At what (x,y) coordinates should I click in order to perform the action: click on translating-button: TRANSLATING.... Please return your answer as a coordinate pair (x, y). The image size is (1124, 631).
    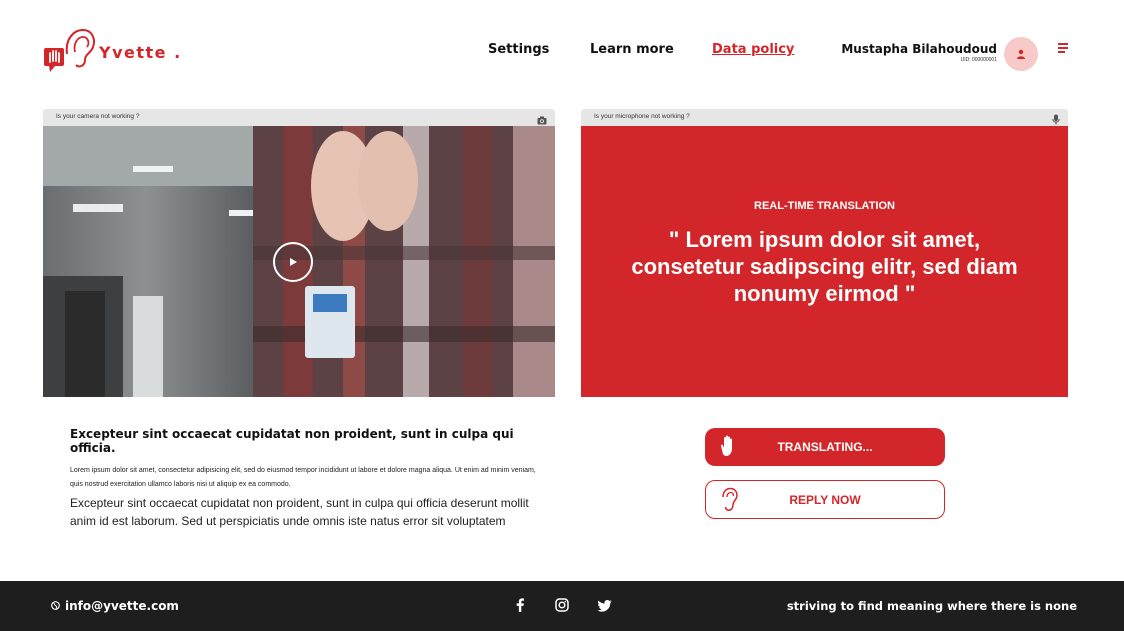
    Looking at the image, I should click on (825, 447).